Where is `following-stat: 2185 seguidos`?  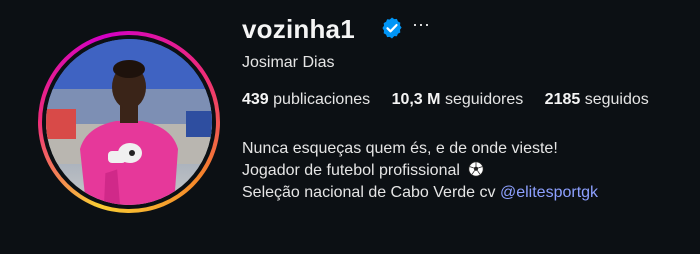 following-stat: 2185 seguidos is located at coordinates (597, 100).